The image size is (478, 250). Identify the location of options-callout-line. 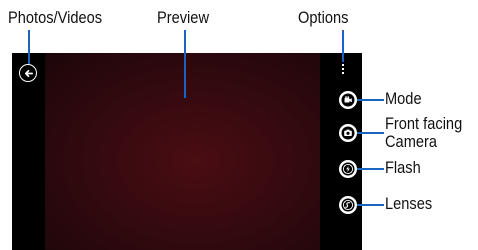
(343, 46).